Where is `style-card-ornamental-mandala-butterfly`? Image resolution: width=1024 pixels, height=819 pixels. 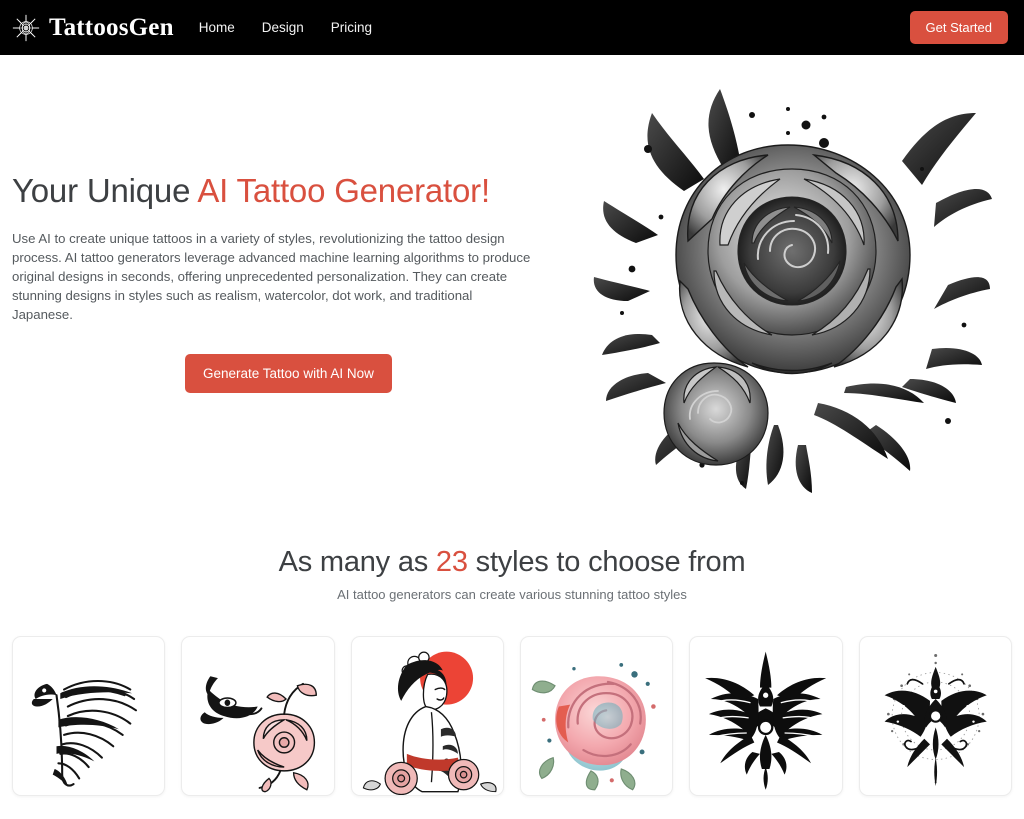
style-card-ornamental-mandala-butterfly is located at coordinates (935, 716).